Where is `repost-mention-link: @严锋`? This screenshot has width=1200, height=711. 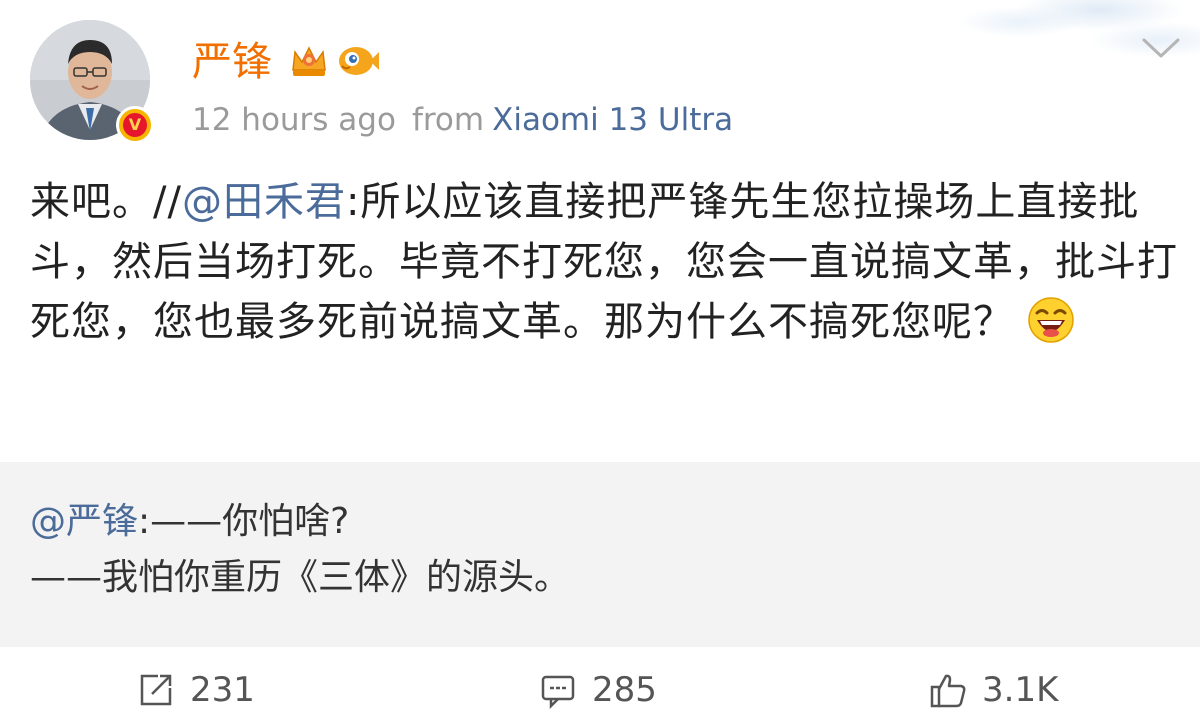 repost-mention-link: @严锋 is located at coordinates (84, 521).